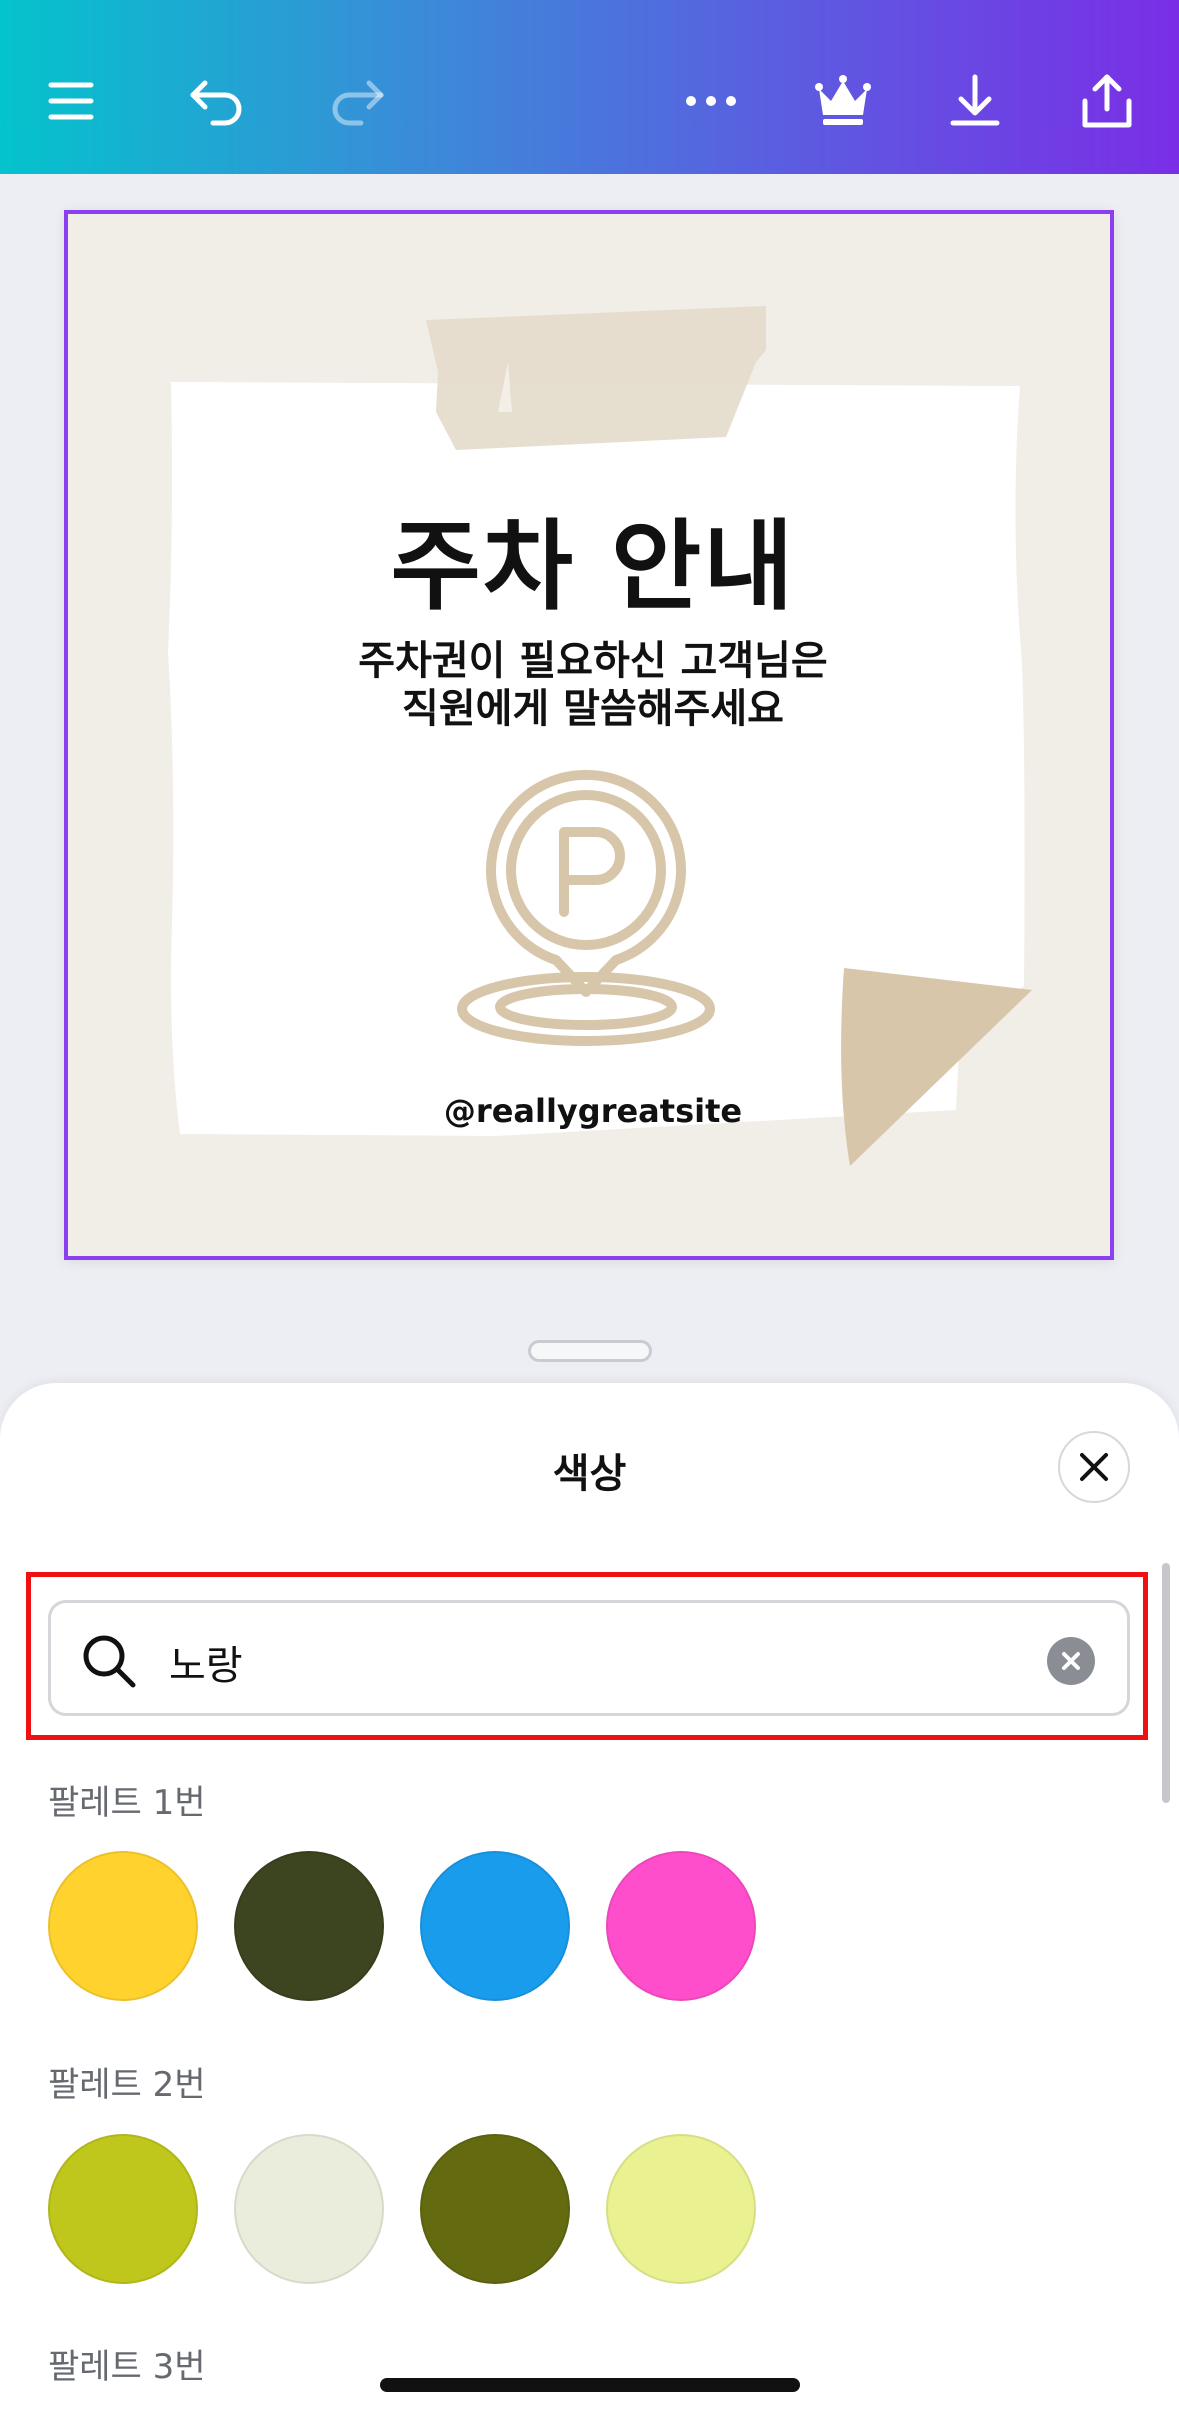  I want to click on menu-icon, so click(71, 101).